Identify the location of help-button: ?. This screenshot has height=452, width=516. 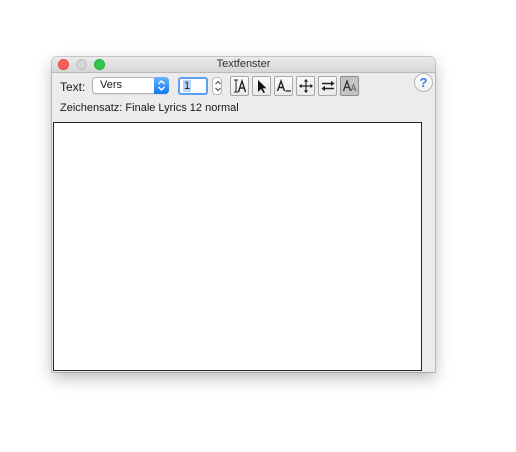
(423, 82).